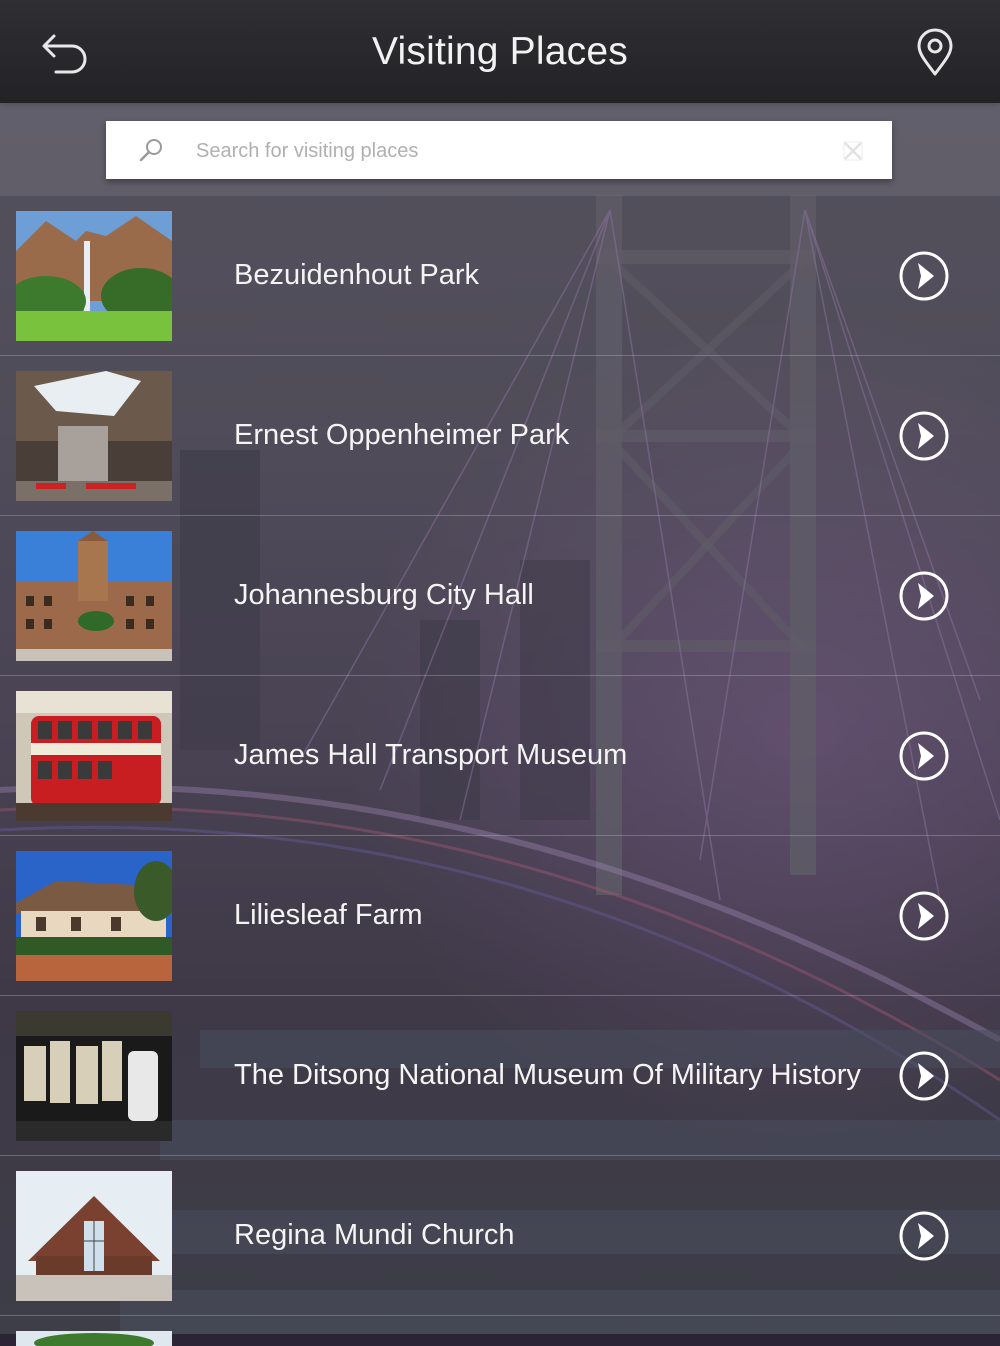 The image size is (1000, 1346). Describe the element at coordinates (500, 1331) in the screenshot. I see `list-item-partial` at that location.